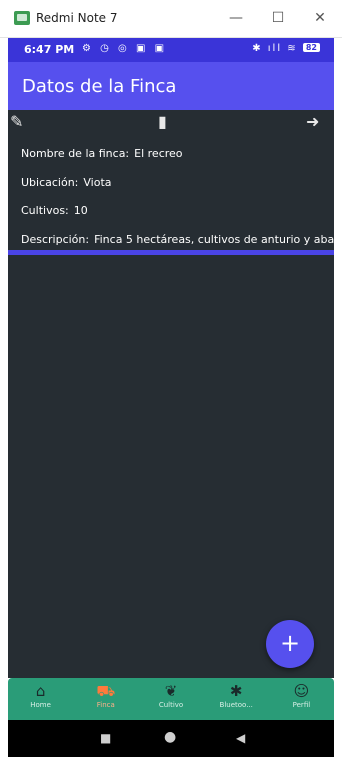  I want to click on home-circle-icon: ●, so click(170, 737).